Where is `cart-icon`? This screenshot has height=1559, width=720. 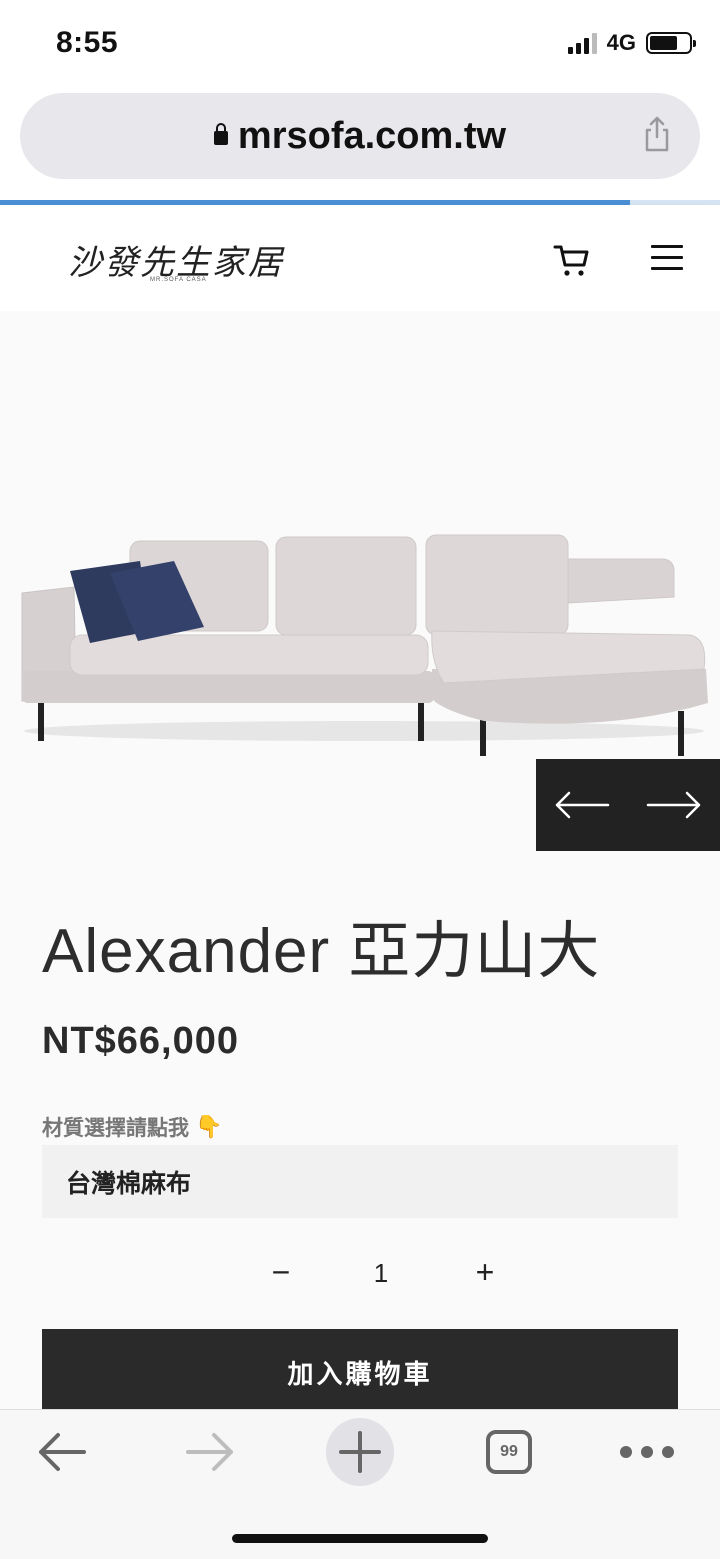 cart-icon is located at coordinates (572, 261).